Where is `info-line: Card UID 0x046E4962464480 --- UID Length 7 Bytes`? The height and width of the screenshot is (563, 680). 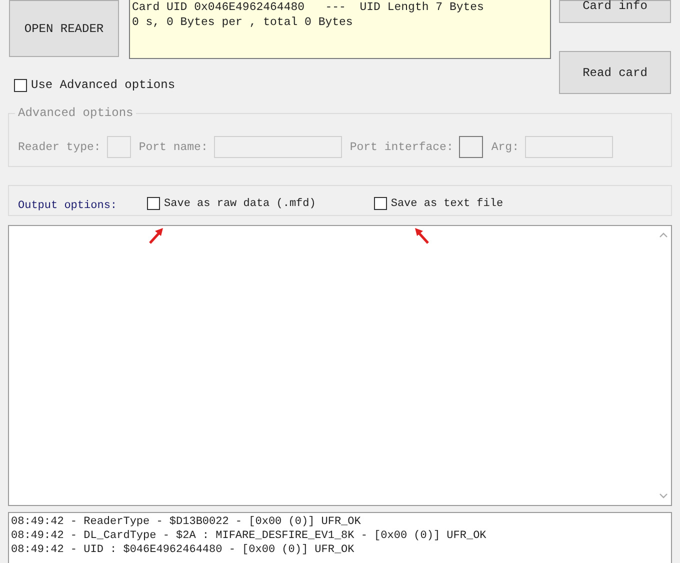
info-line: Card UID 0x046E4962464480 --- UID Length 7 Bytes is located at coordinates (308, 7).